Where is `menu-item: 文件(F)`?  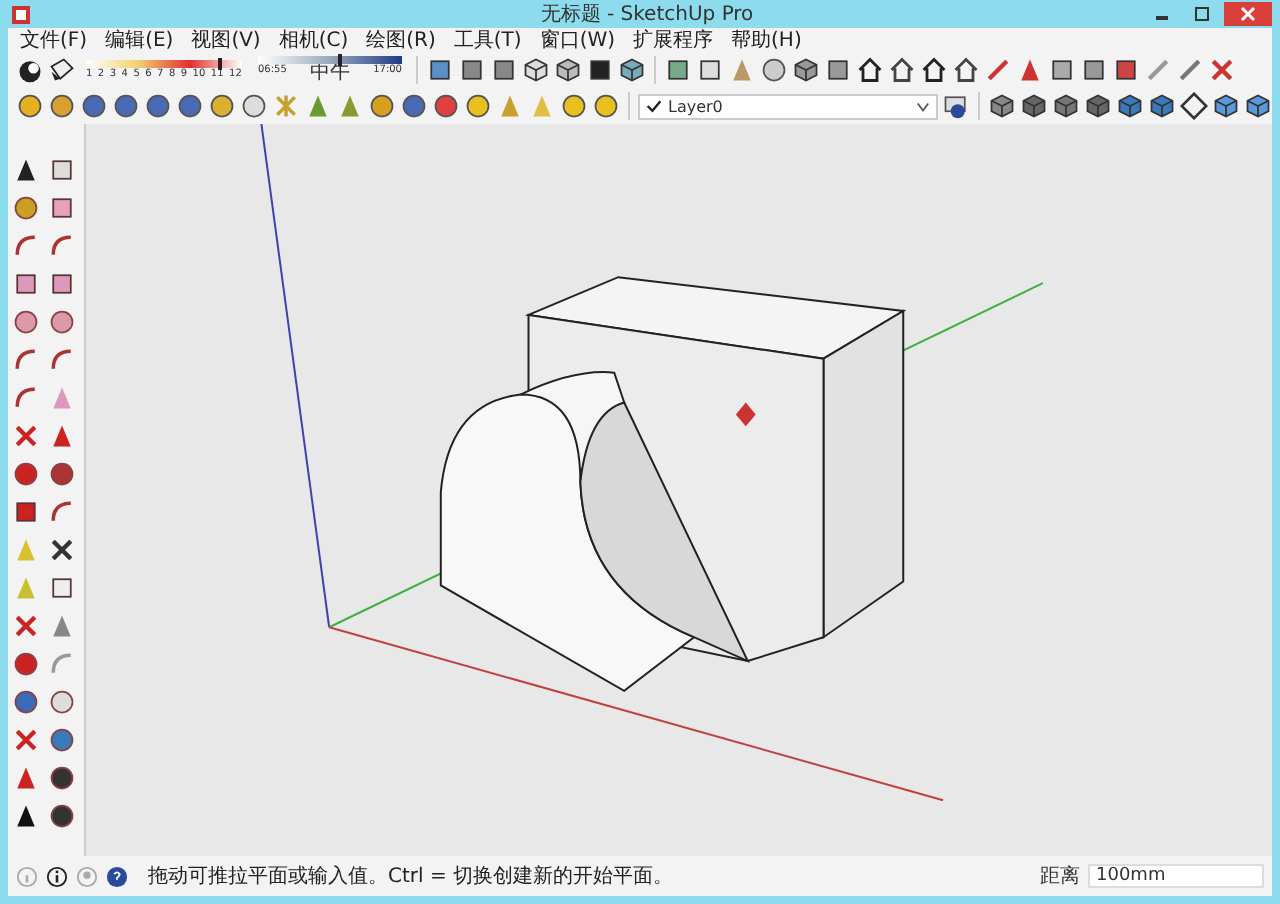 menu-item: 文件(F) is located at coordinates (54, 40).